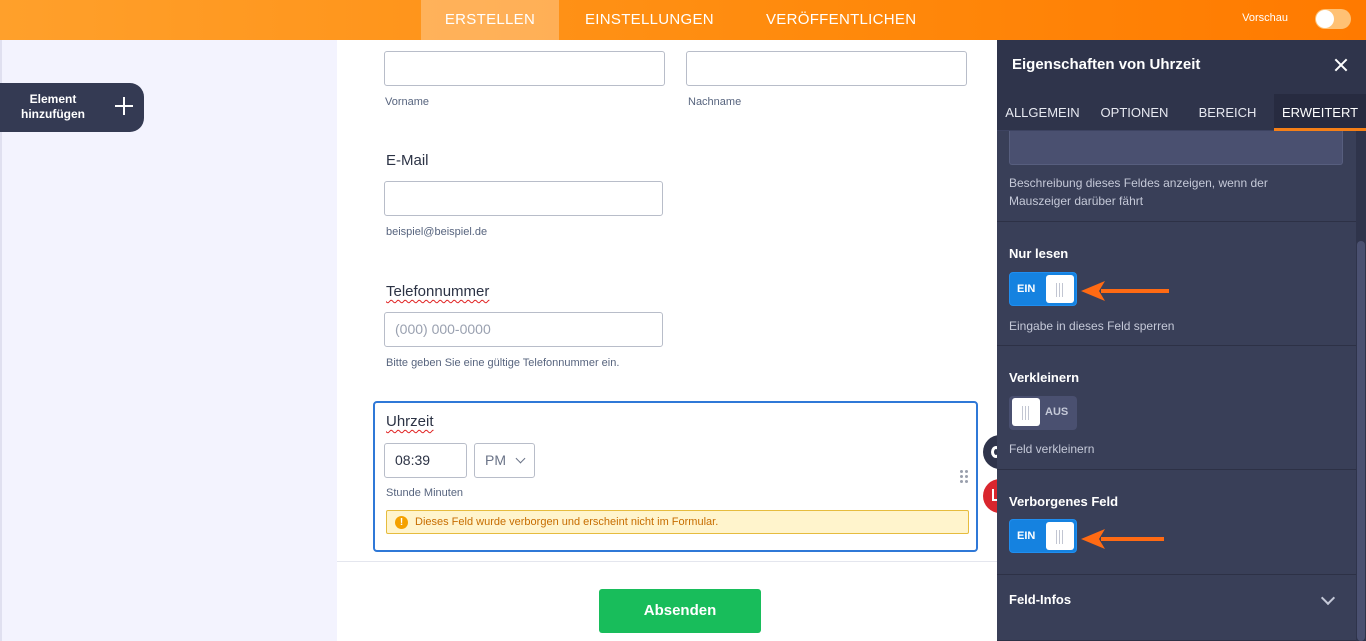 The height and width of the screenshot is (641, 1366). What do you see at coordinates (1134, 112) in the screenshot?
I see `tab-optionen: OPTIONEN` at bounding box center [1134, 112].